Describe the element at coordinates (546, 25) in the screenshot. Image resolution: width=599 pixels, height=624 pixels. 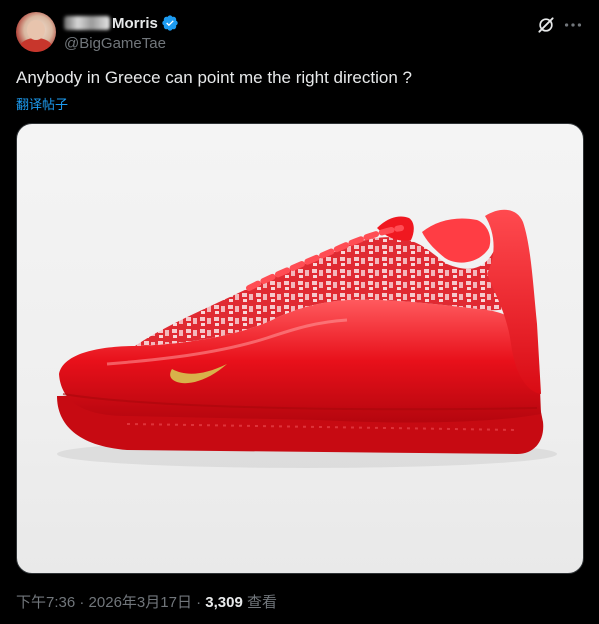
I see `grok-icon` at that location.